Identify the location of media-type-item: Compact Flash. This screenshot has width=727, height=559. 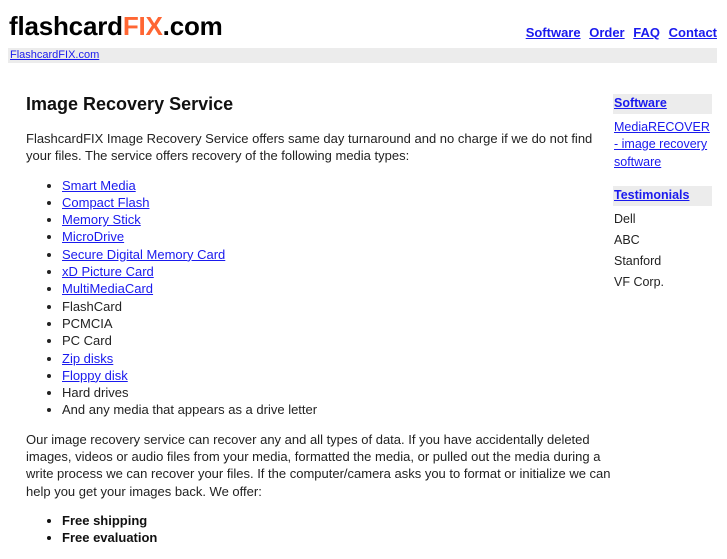
(336, 202).